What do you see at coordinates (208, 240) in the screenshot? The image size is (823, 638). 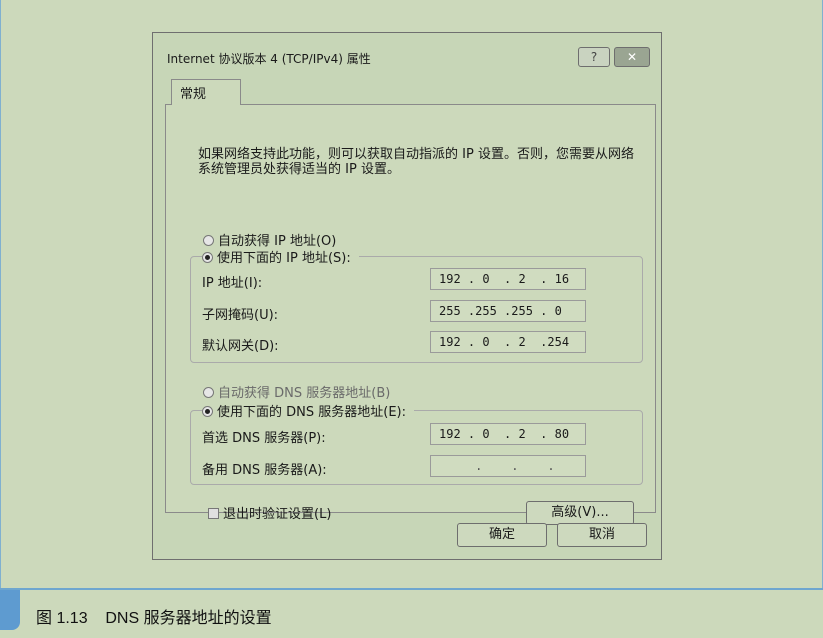 I see `ip-auto-radio` at bounding box center [208, 240].